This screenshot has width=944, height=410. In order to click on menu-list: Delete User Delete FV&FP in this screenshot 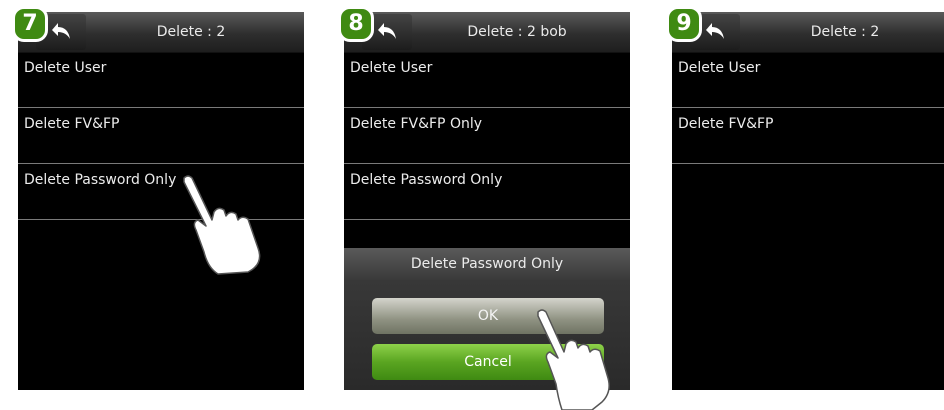, I will do `click(808, 108)`.